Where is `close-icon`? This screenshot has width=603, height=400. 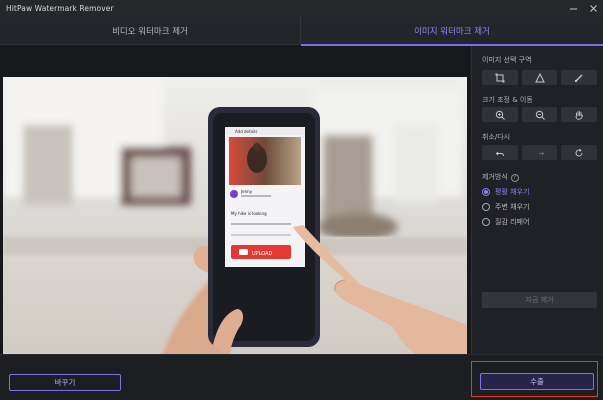
close-icon is located at coordinates (593, 8).